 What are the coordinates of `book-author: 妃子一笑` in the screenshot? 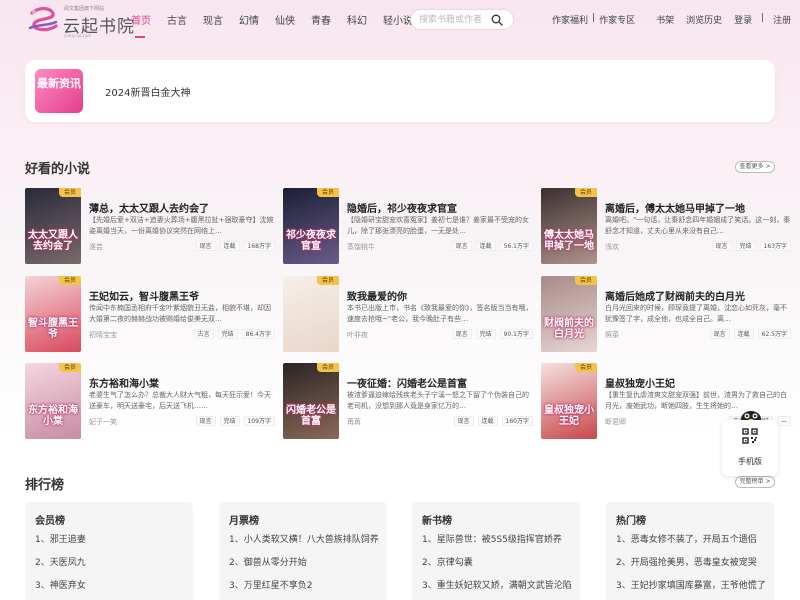 It's located at (103, 422).